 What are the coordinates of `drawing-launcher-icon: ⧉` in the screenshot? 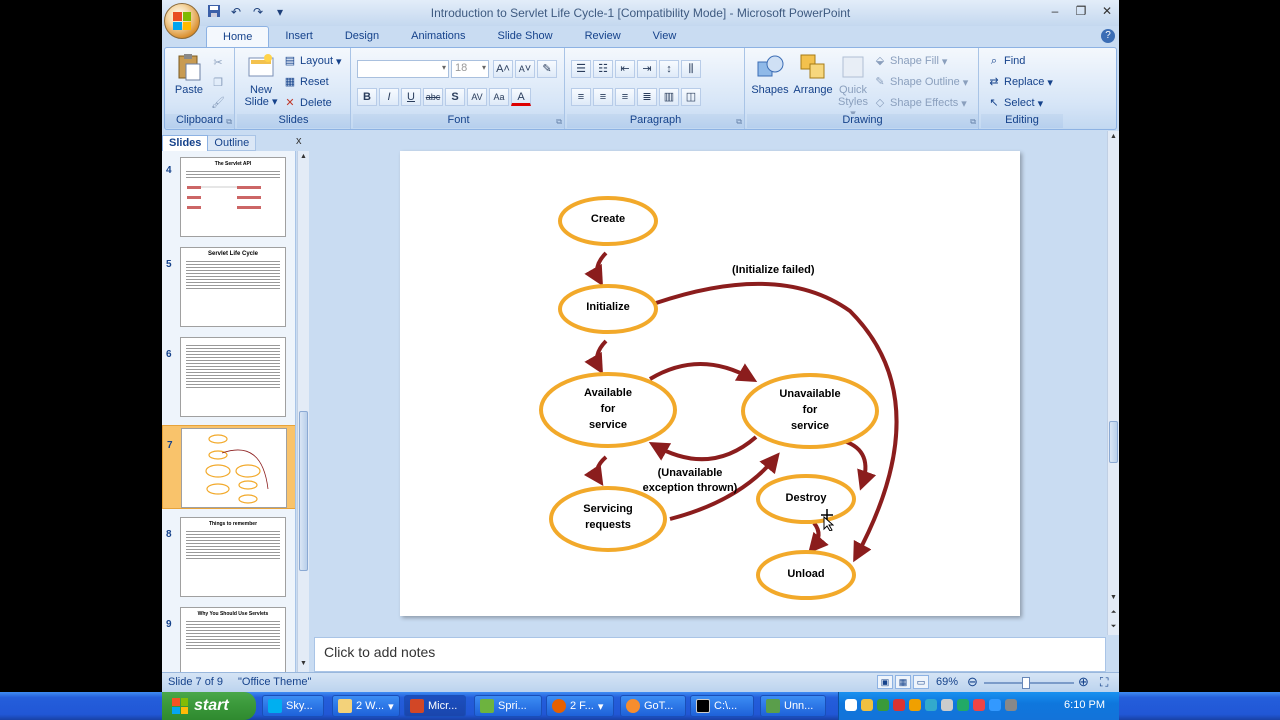 It's located at (973, 122).